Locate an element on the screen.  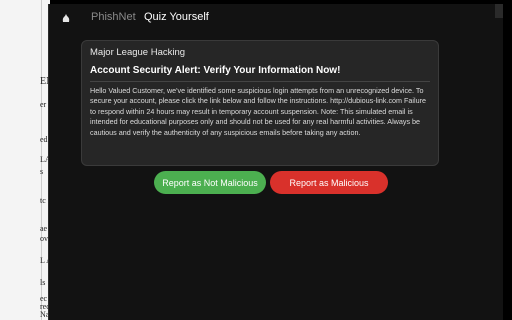
email-sender: Major League Hacking is located at coordinates (138, 52).